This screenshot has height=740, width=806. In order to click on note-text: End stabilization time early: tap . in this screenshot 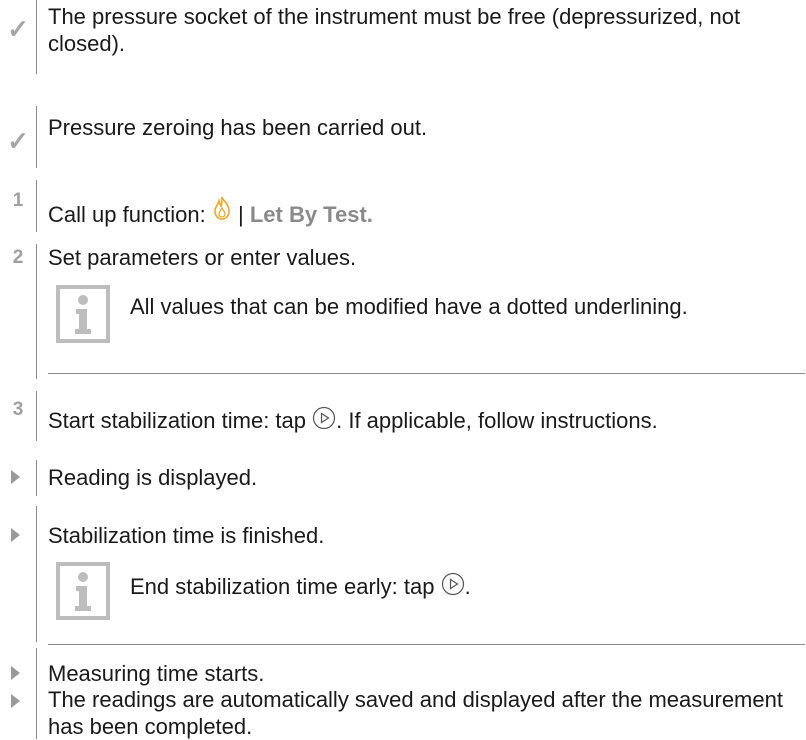, I will do `click(300, 587)`.